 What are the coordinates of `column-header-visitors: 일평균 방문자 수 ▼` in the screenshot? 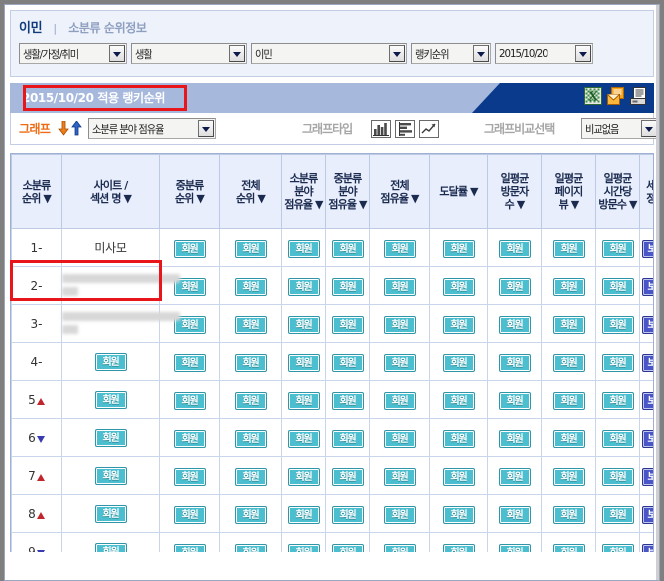 It's located at (514, 191).